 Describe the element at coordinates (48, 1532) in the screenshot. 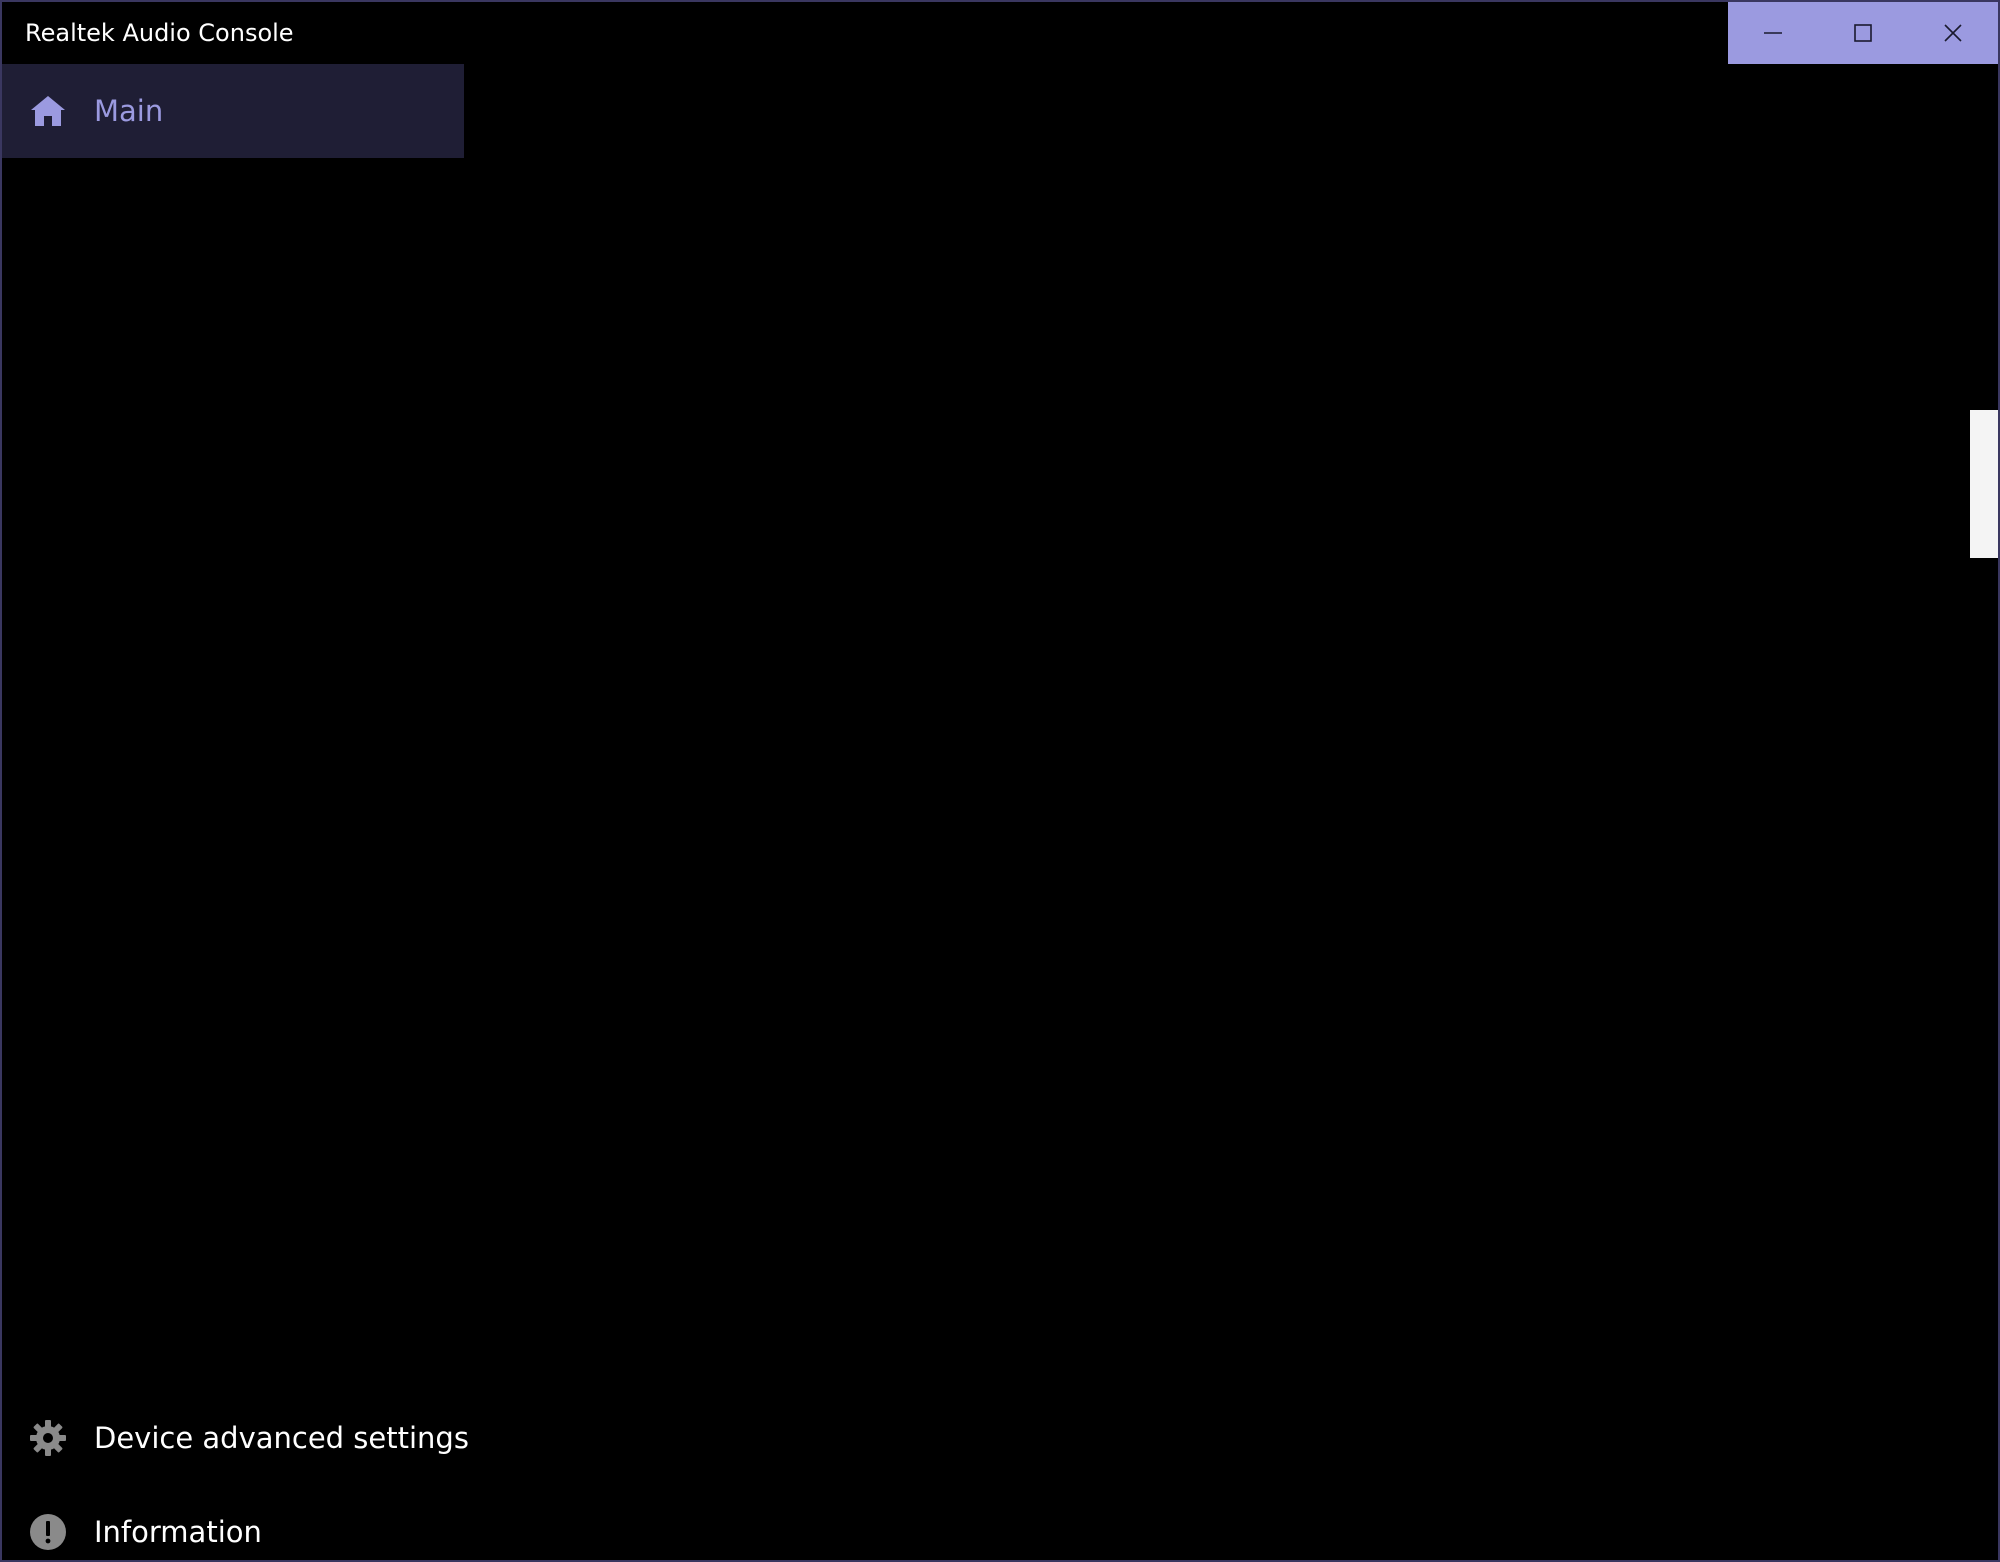

I see `info-icon` at that location.